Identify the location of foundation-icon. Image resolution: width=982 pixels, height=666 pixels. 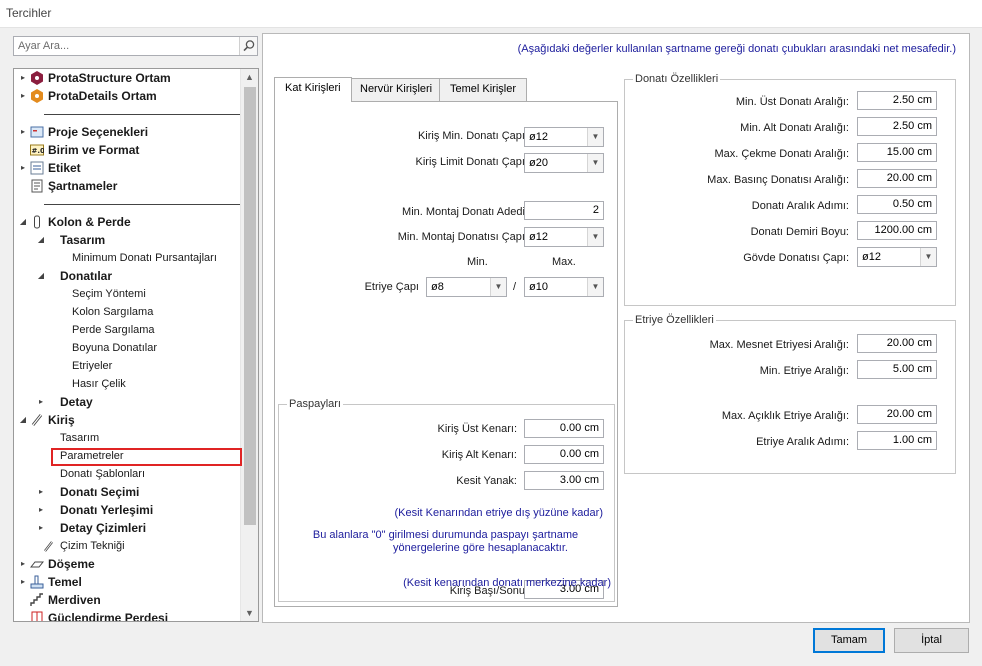
(37, 582).